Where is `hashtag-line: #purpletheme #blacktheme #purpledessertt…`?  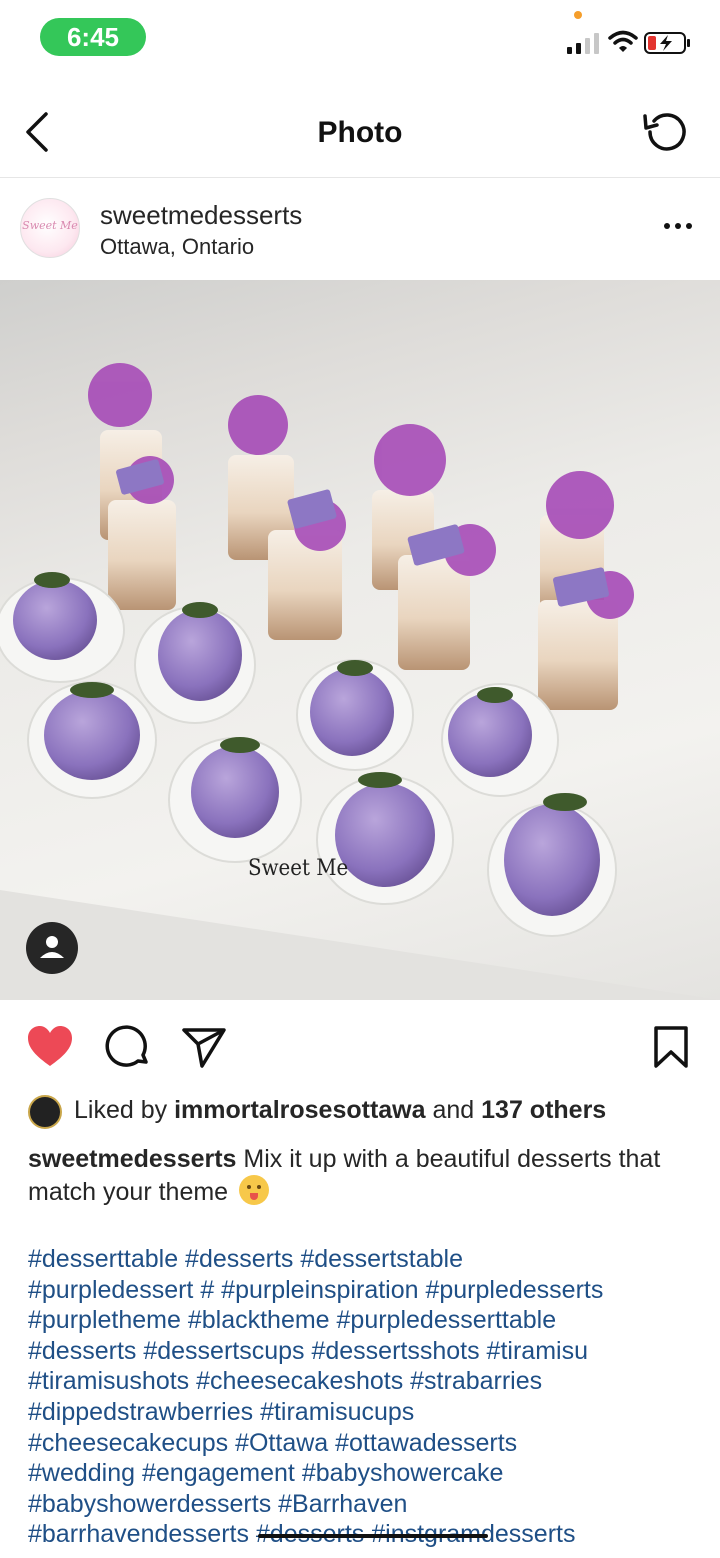 hashtag-line: #purpletheme #blacktheme #purpledessertt… is located at coordinates (368, 1320).